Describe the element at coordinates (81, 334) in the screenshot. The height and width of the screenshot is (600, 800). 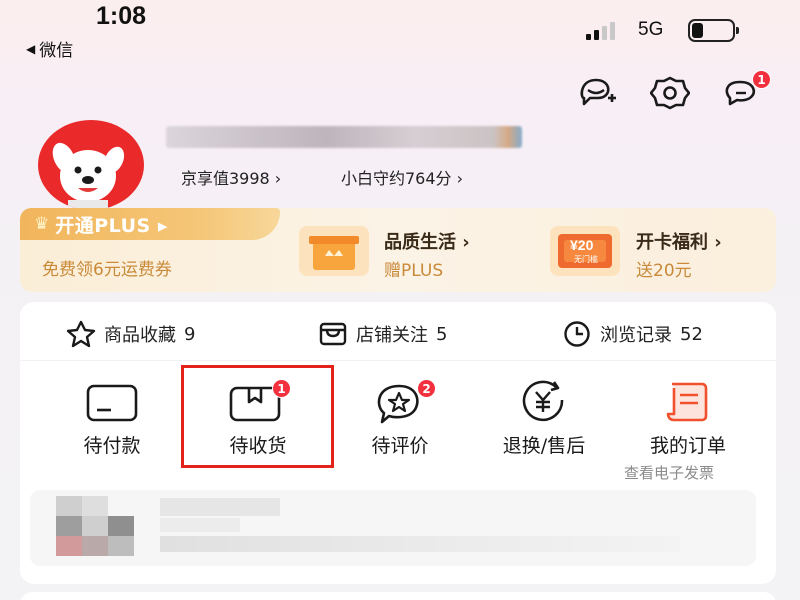
I see `star-icon` at that location.